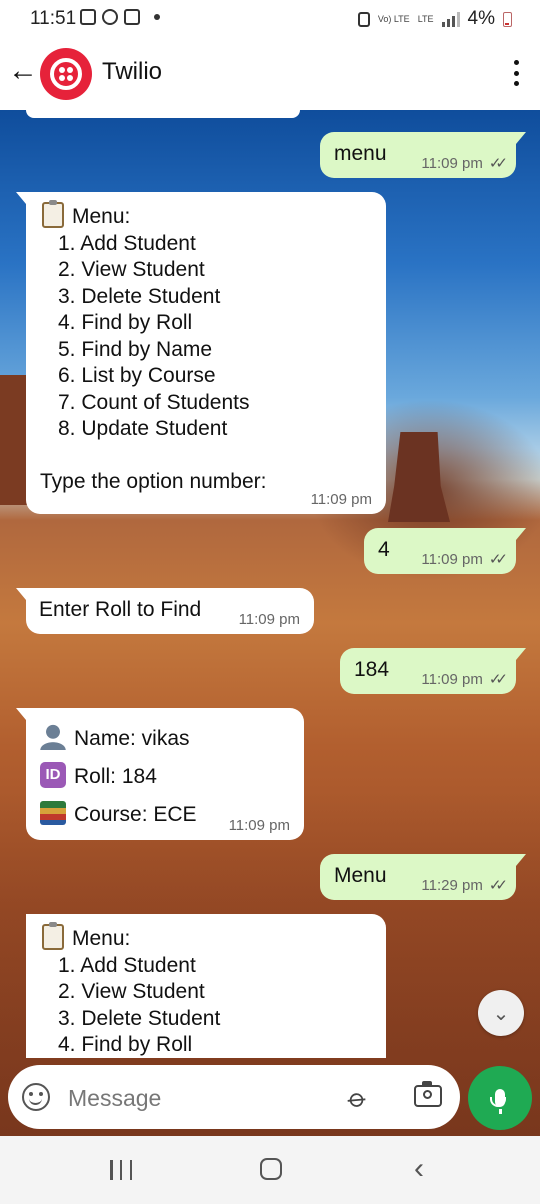  I want to click on avatar, so click(66, 74).